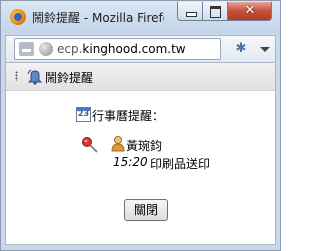  I want to click on title-bar: 鬧鈴提醒 - Mozilla Firefox ✕, so click(140, 17).